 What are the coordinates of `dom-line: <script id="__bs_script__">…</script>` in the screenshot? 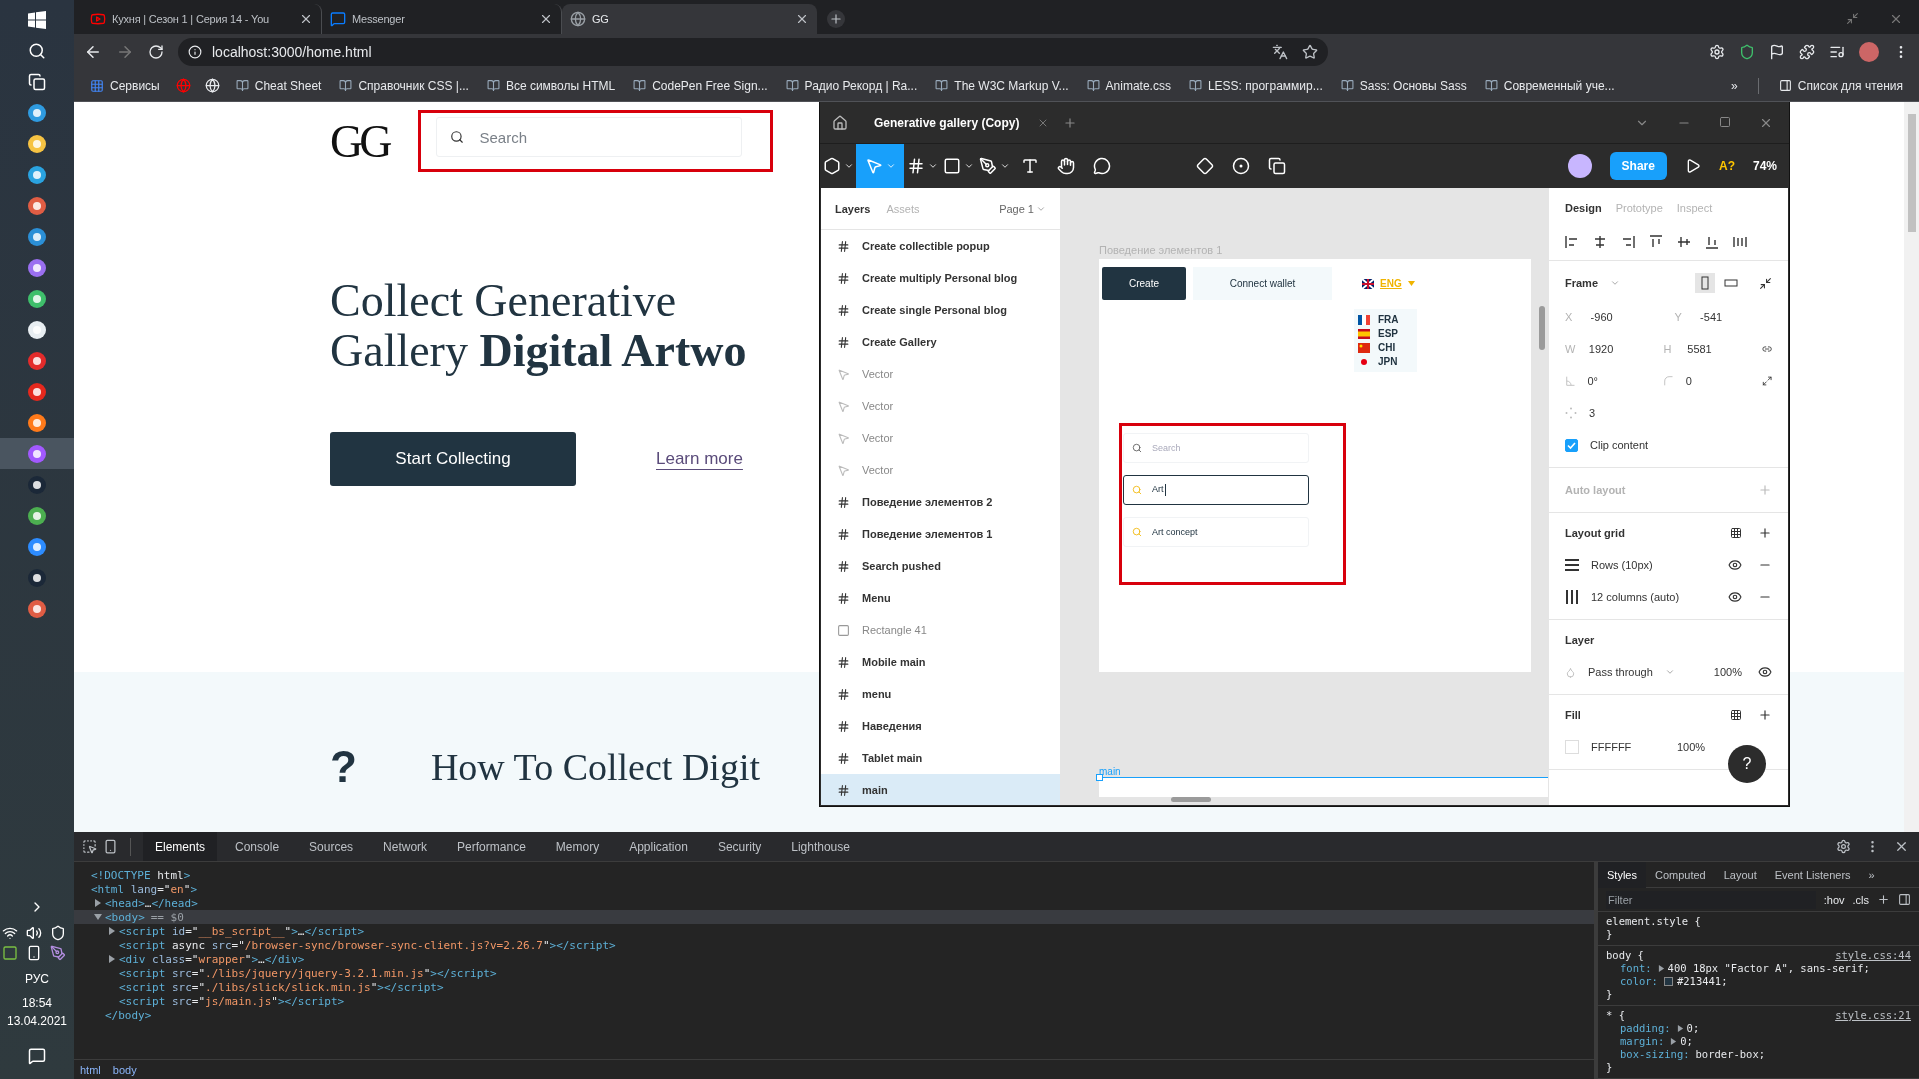 It's located at (834, 931).